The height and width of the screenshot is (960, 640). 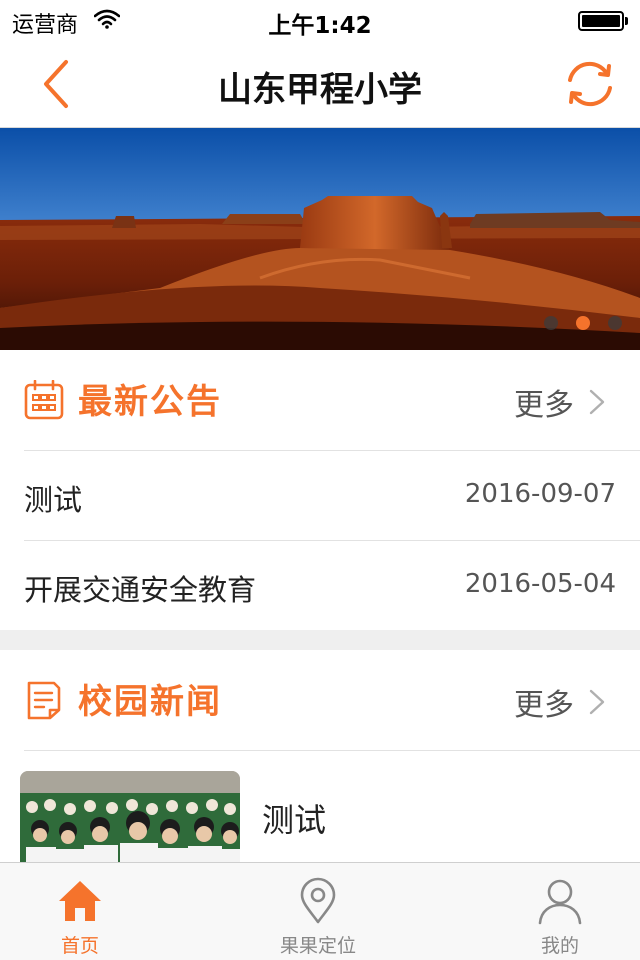 What do you see at coordinates (590, 84) in the screenshot?
I see `refresh-icon` at bounding box center [590, 84].